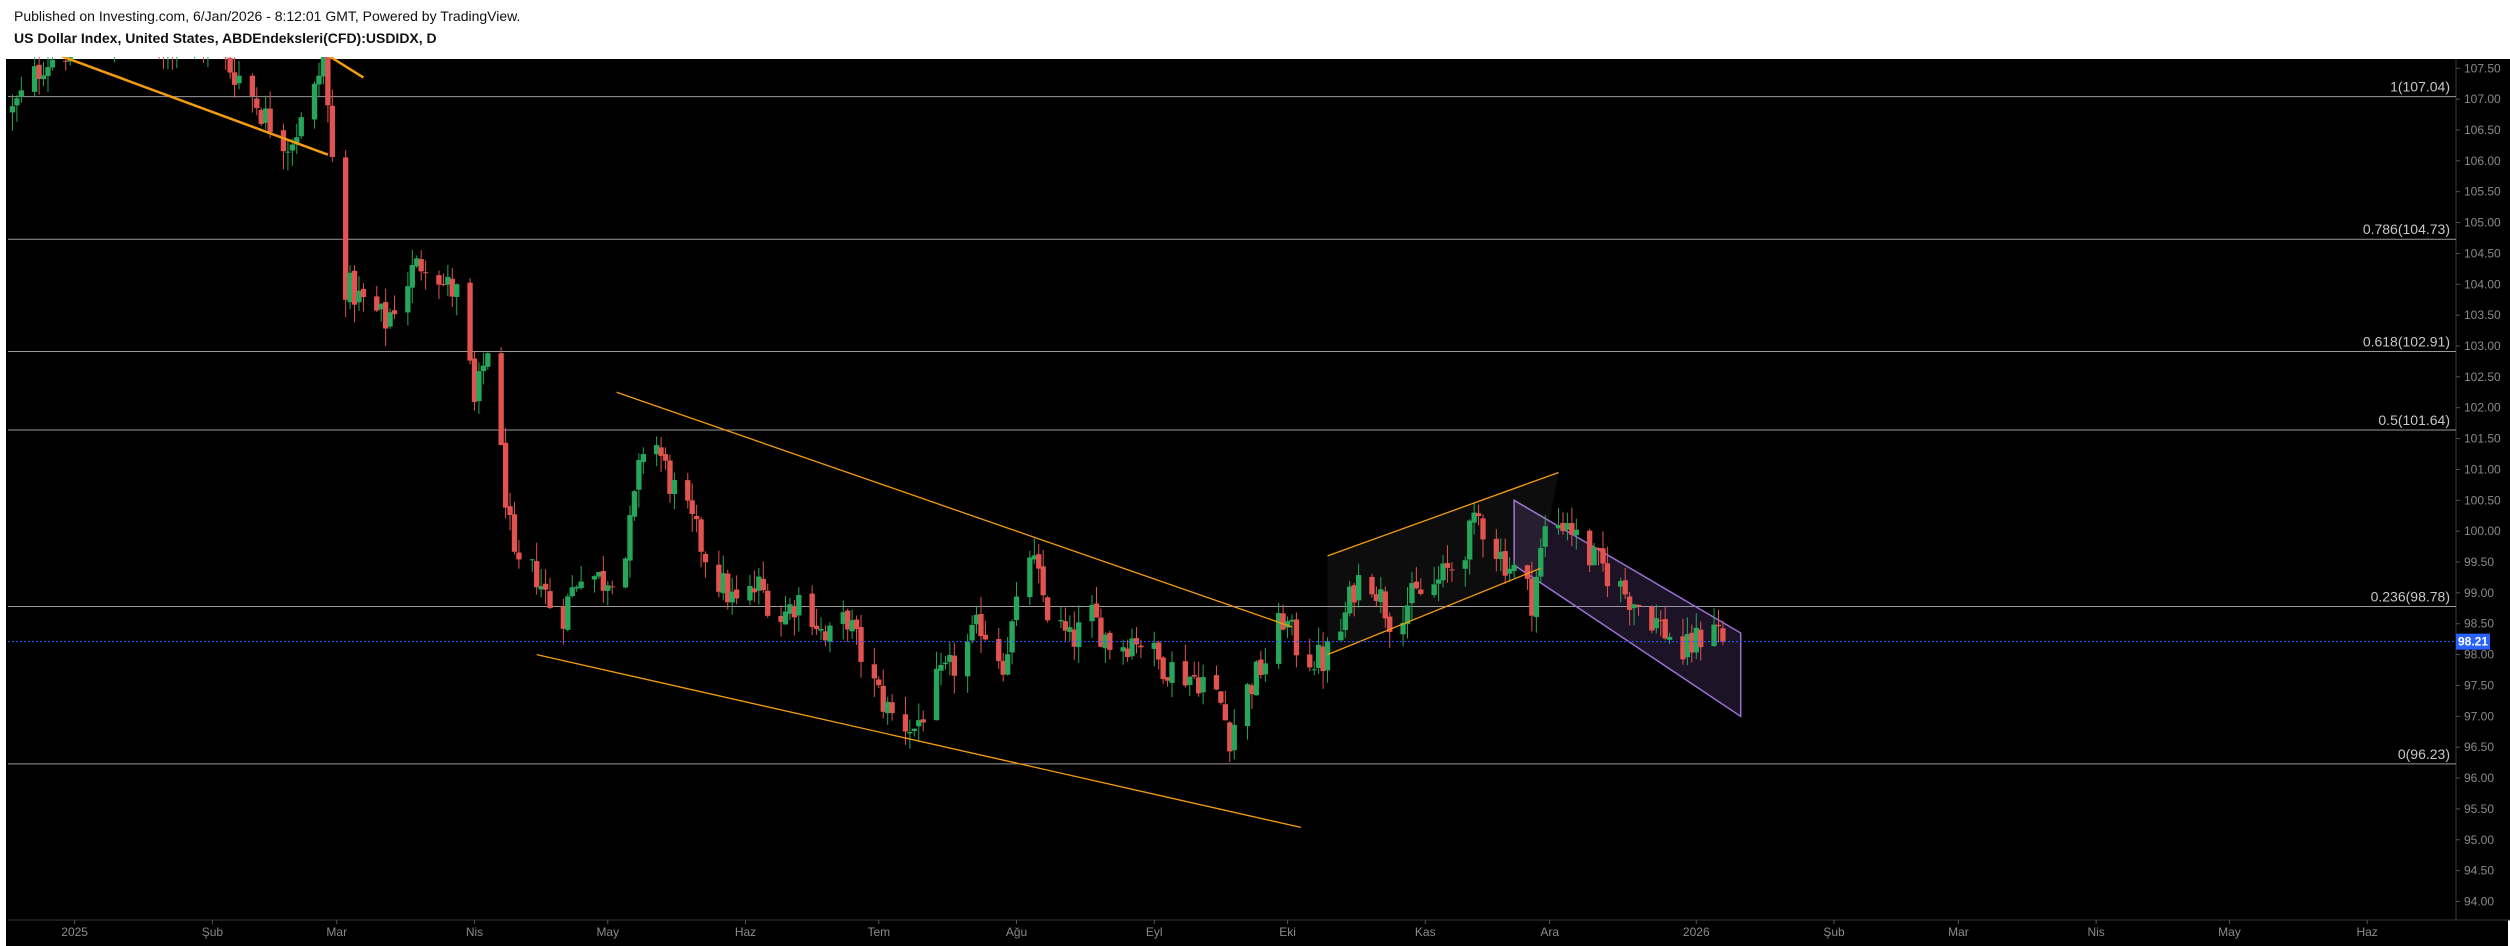 Image resolution: width=2510 pixels, height=946 pixels. Describe the element at coordinates (2482, 130) in the screenshot. I see `y-tick-label: 106.50` at that location.